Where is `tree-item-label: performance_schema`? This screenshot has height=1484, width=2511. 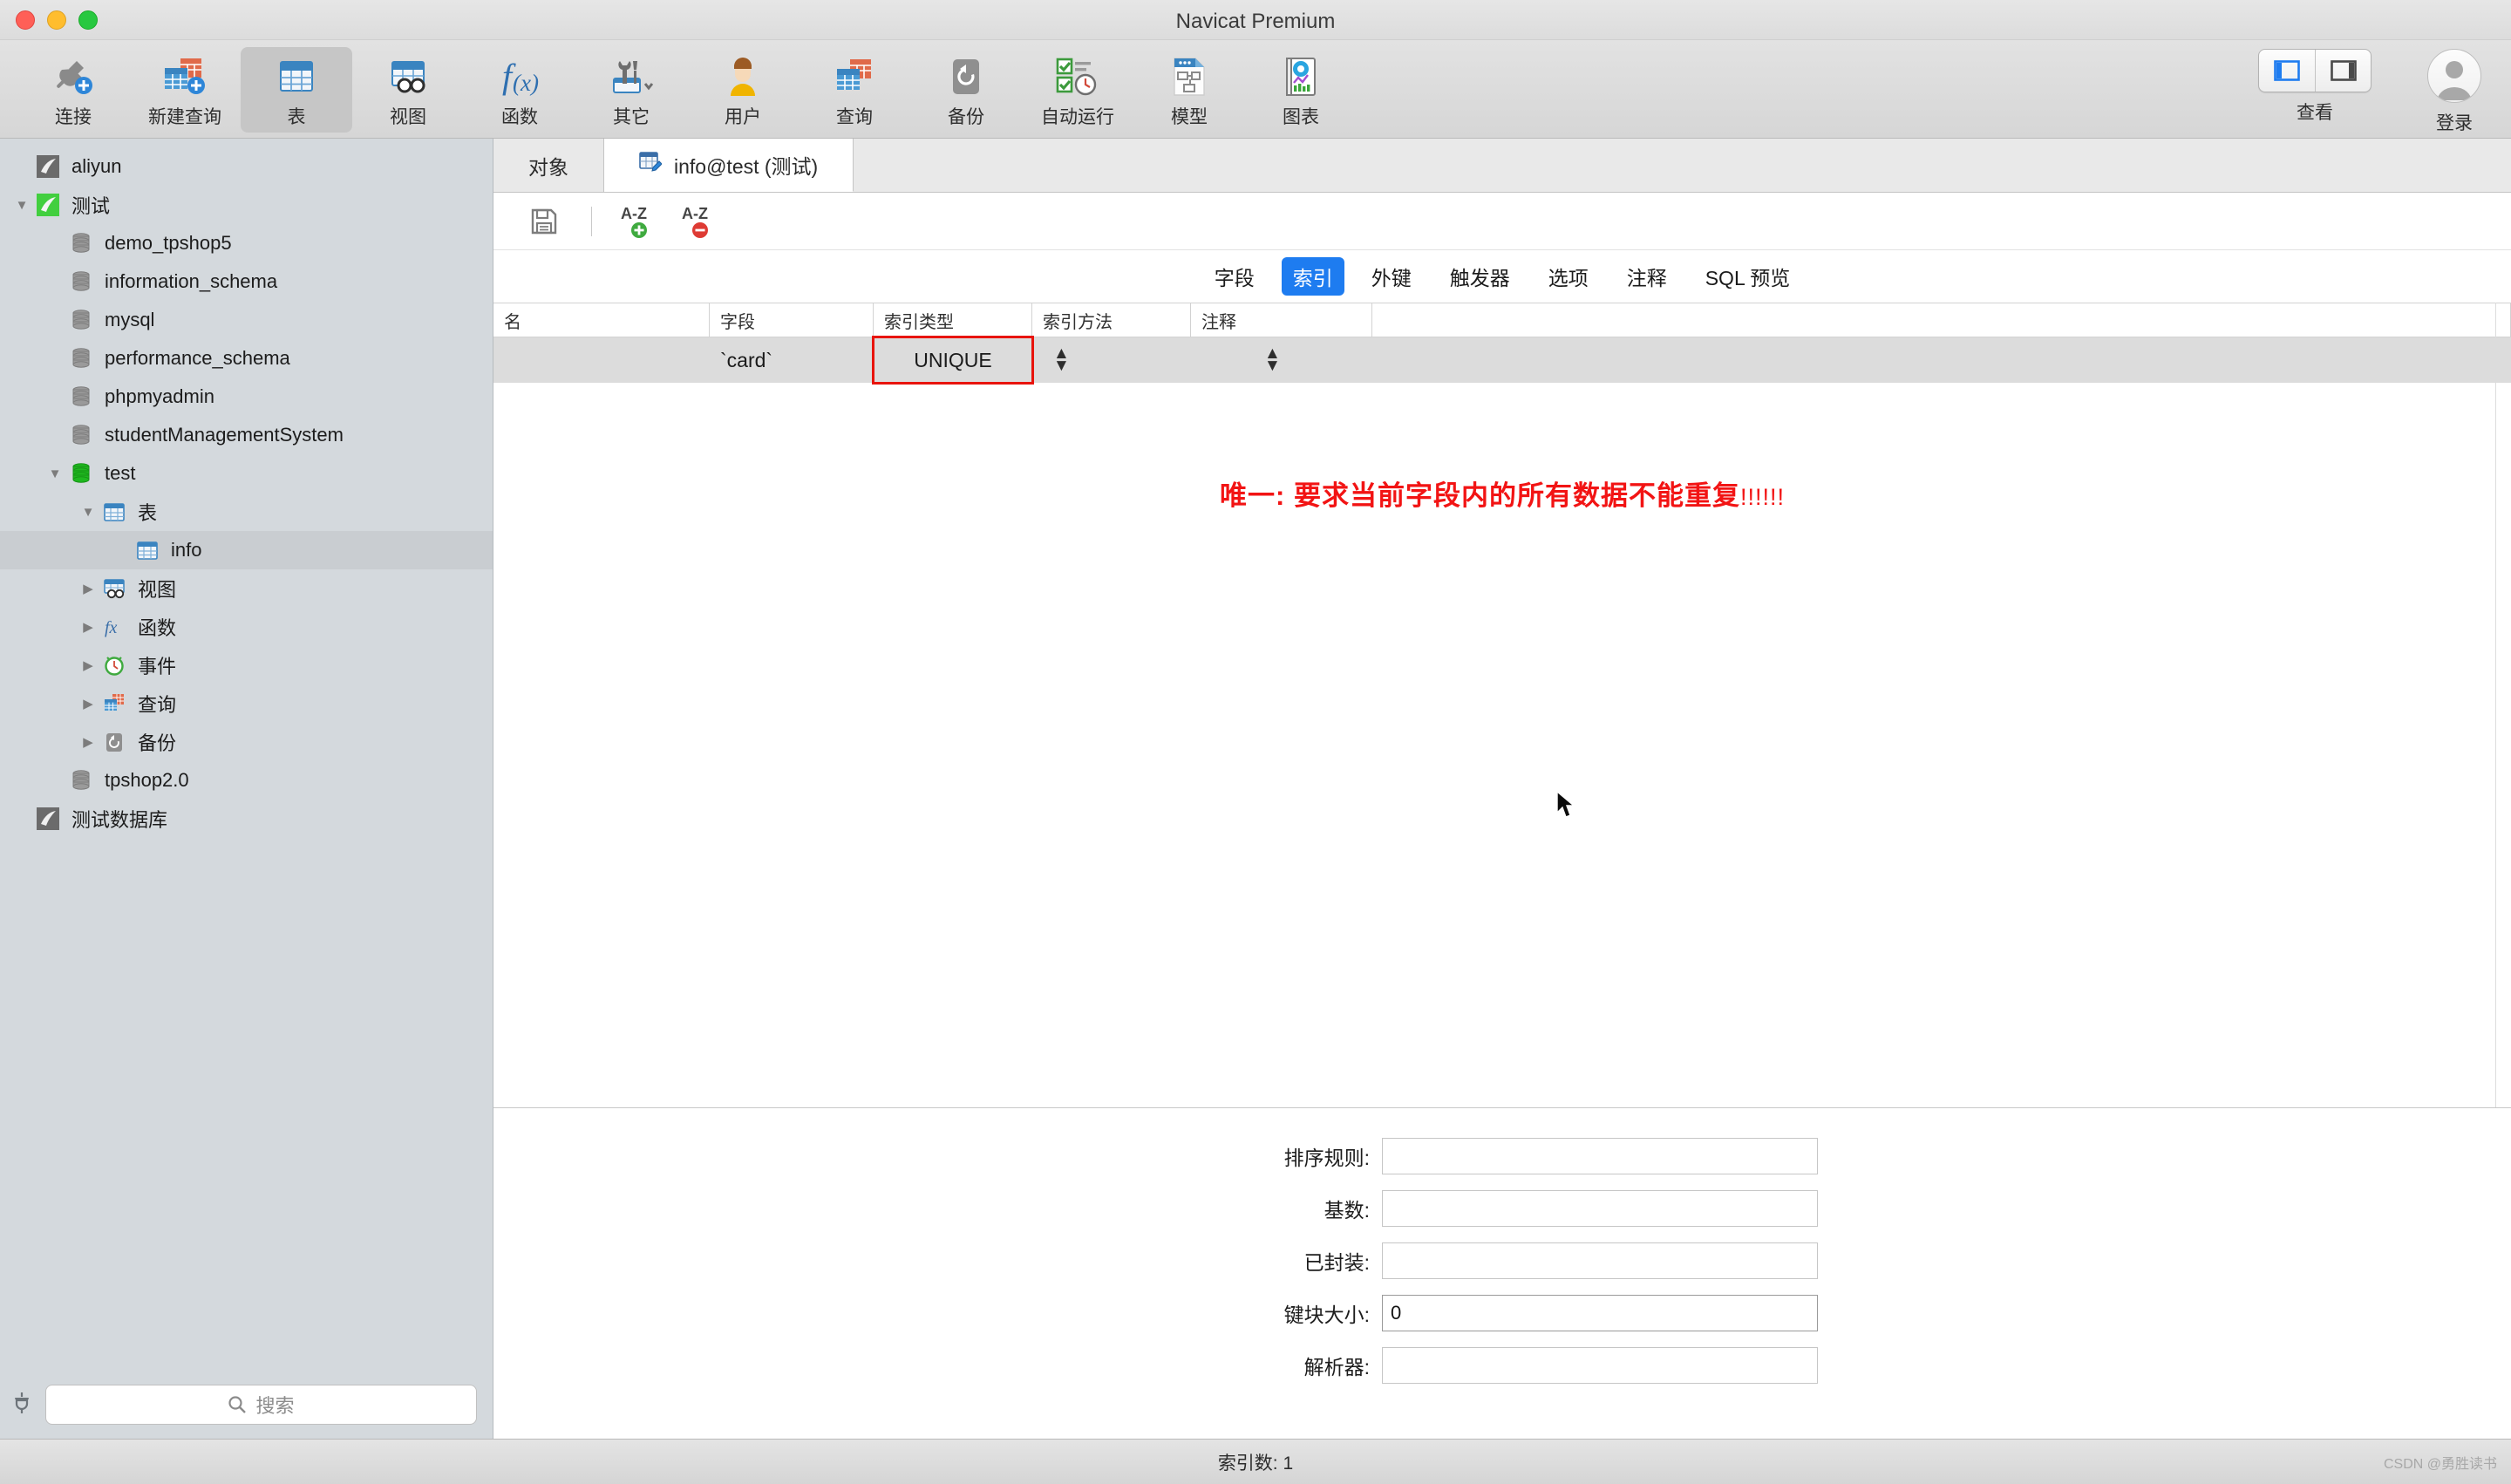
tree-item-label: performance_schema is located at coordinates (197, 358).